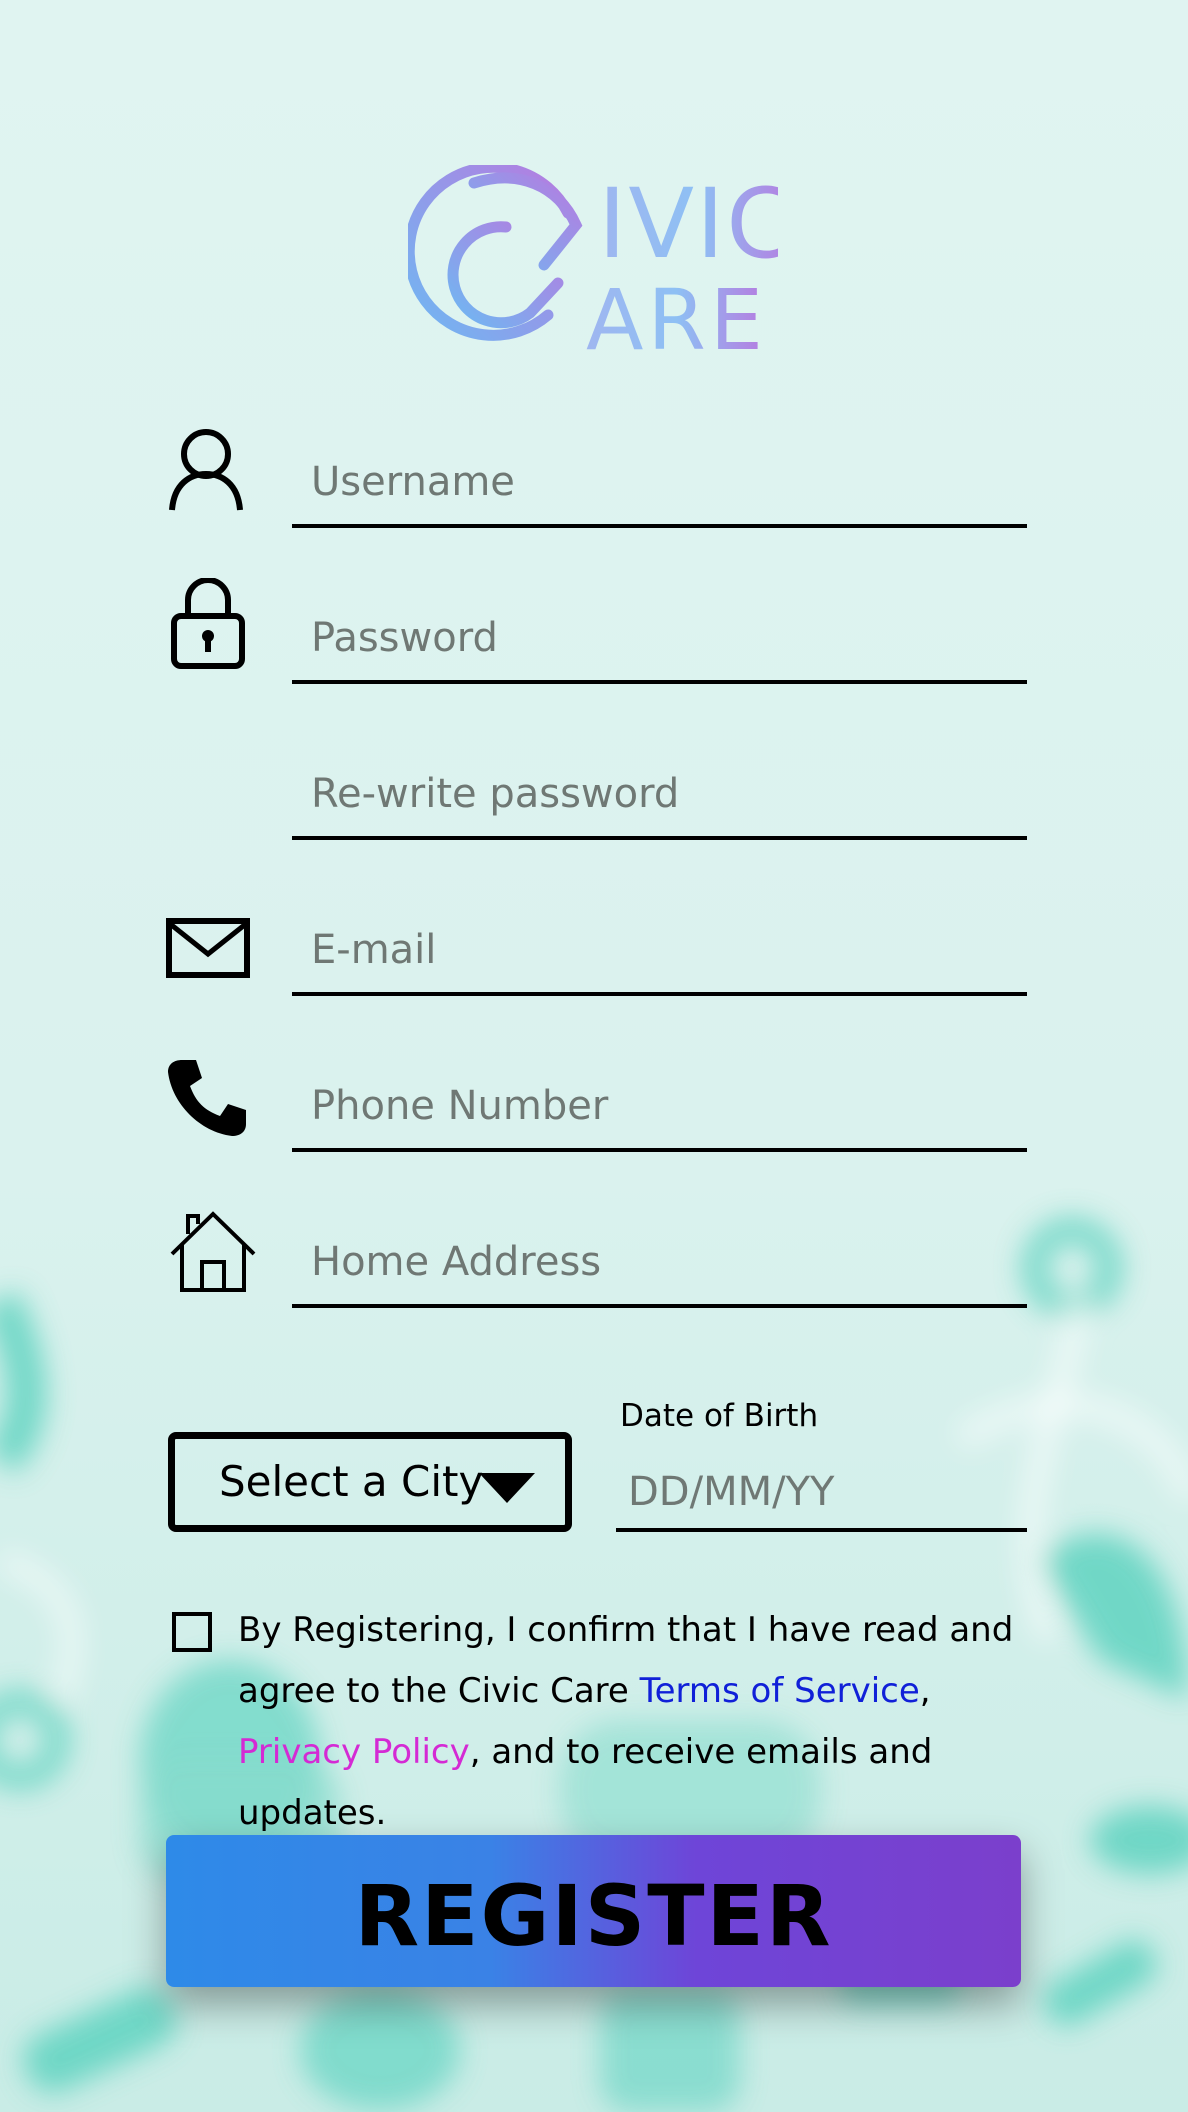  I want to click on email-field, so click(659, 953).